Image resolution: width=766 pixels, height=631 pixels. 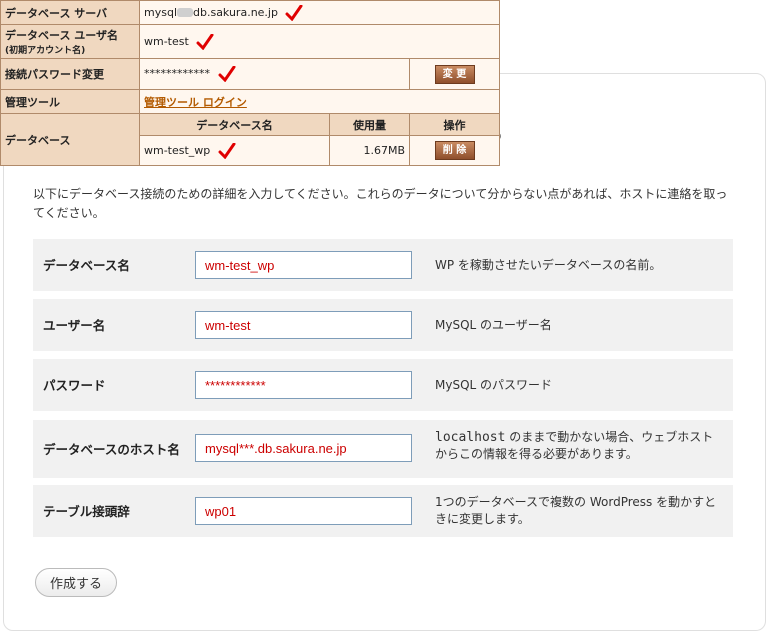 What do you see at coordinates (494, 384) in the screenshot?
I see `password-desc: MySQL のパスワード` at bounding box center [494, 384].